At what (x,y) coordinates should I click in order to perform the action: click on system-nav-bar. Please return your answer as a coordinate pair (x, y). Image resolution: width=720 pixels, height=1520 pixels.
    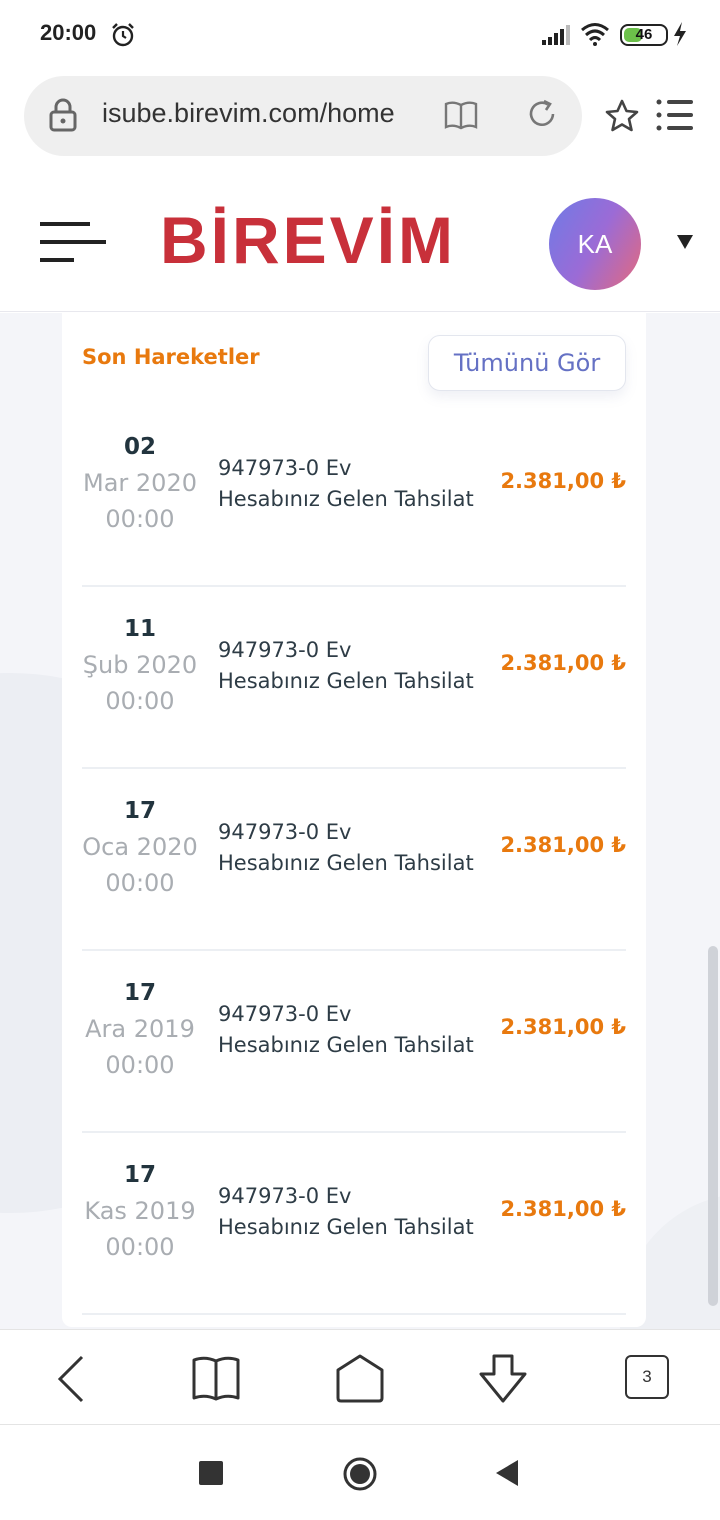
    Looking at the image, I should click on (360, 1473).